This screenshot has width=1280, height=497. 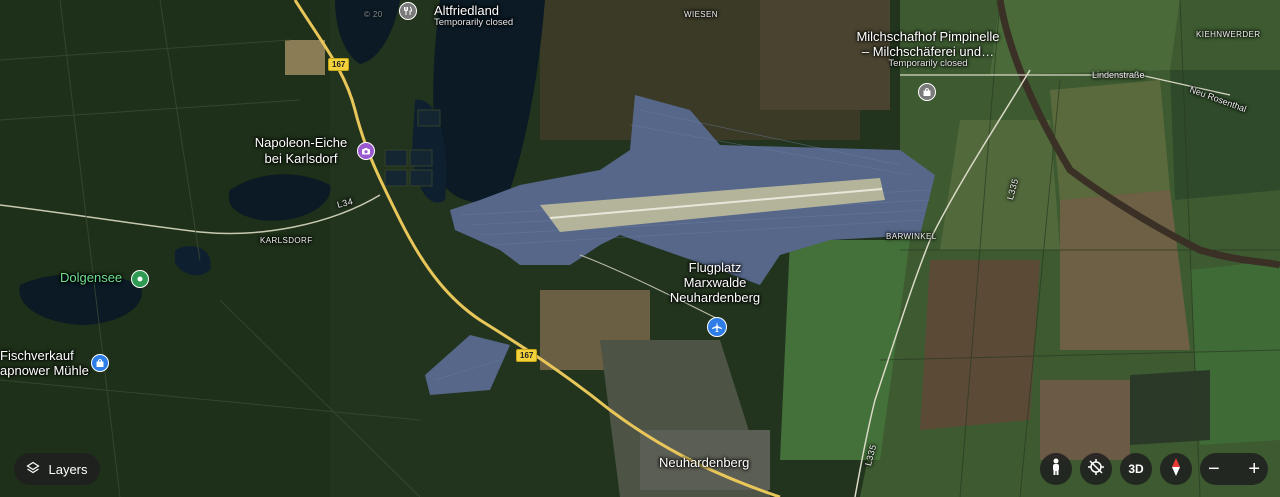 I want to click on restaurant-icon, so click(x=408, y=11).